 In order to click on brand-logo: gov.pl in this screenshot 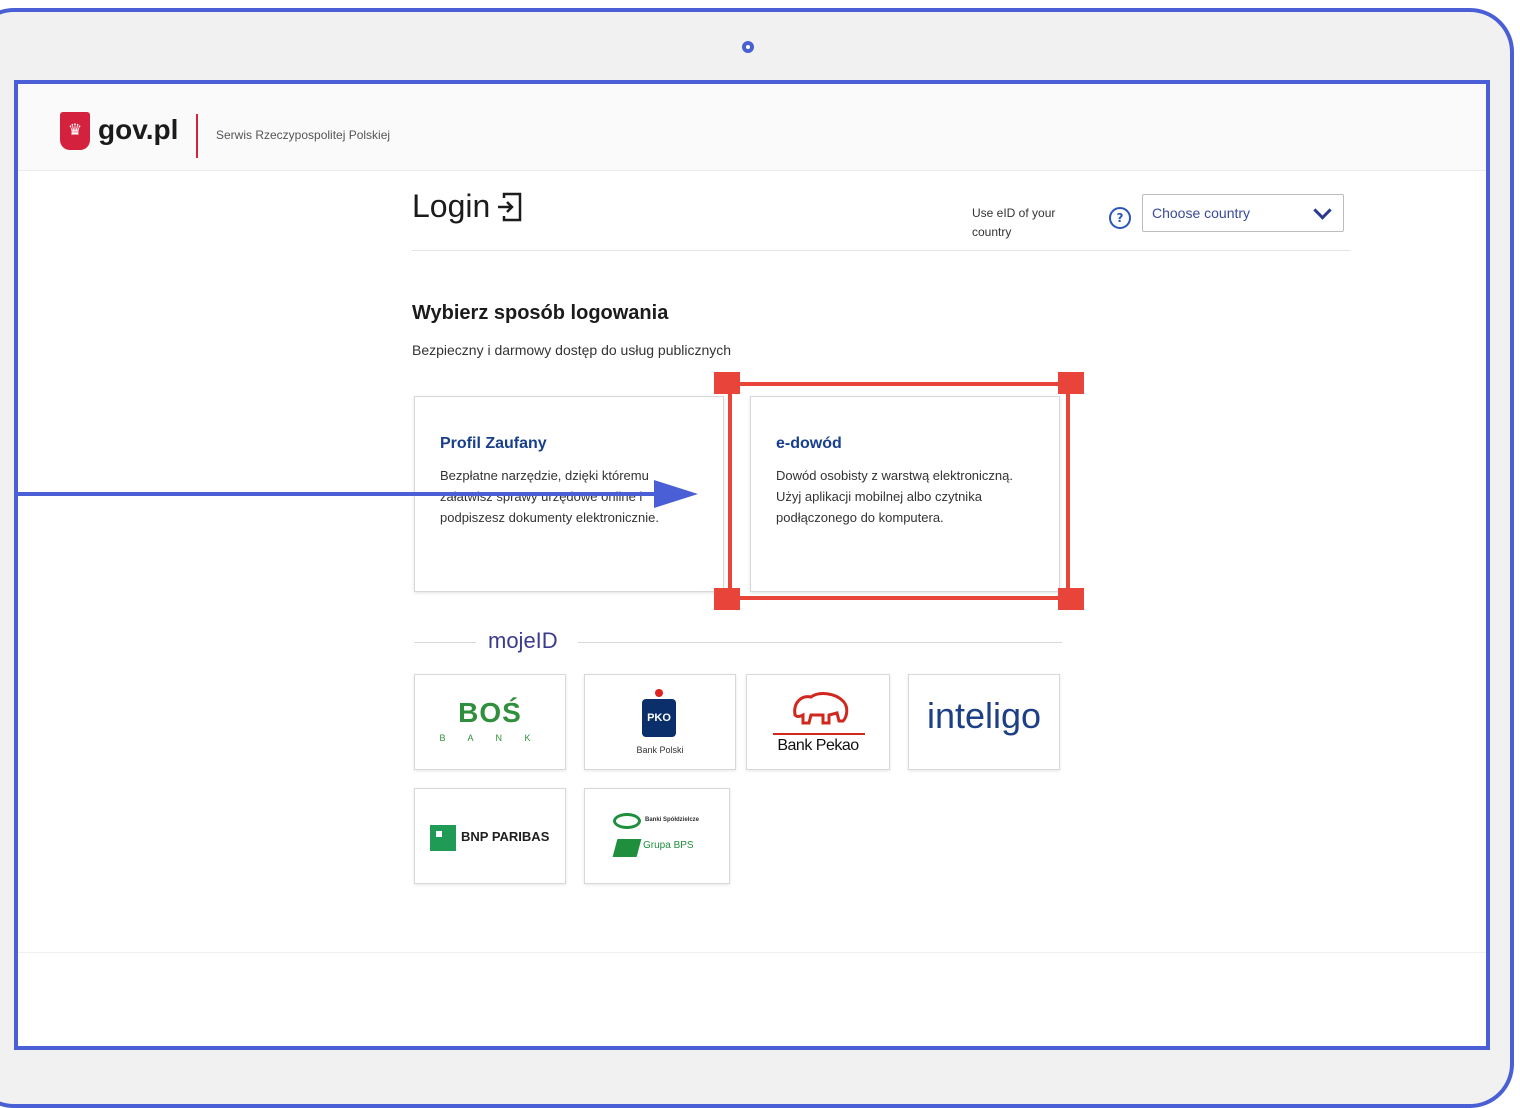, I will do `click(138, 130)`.